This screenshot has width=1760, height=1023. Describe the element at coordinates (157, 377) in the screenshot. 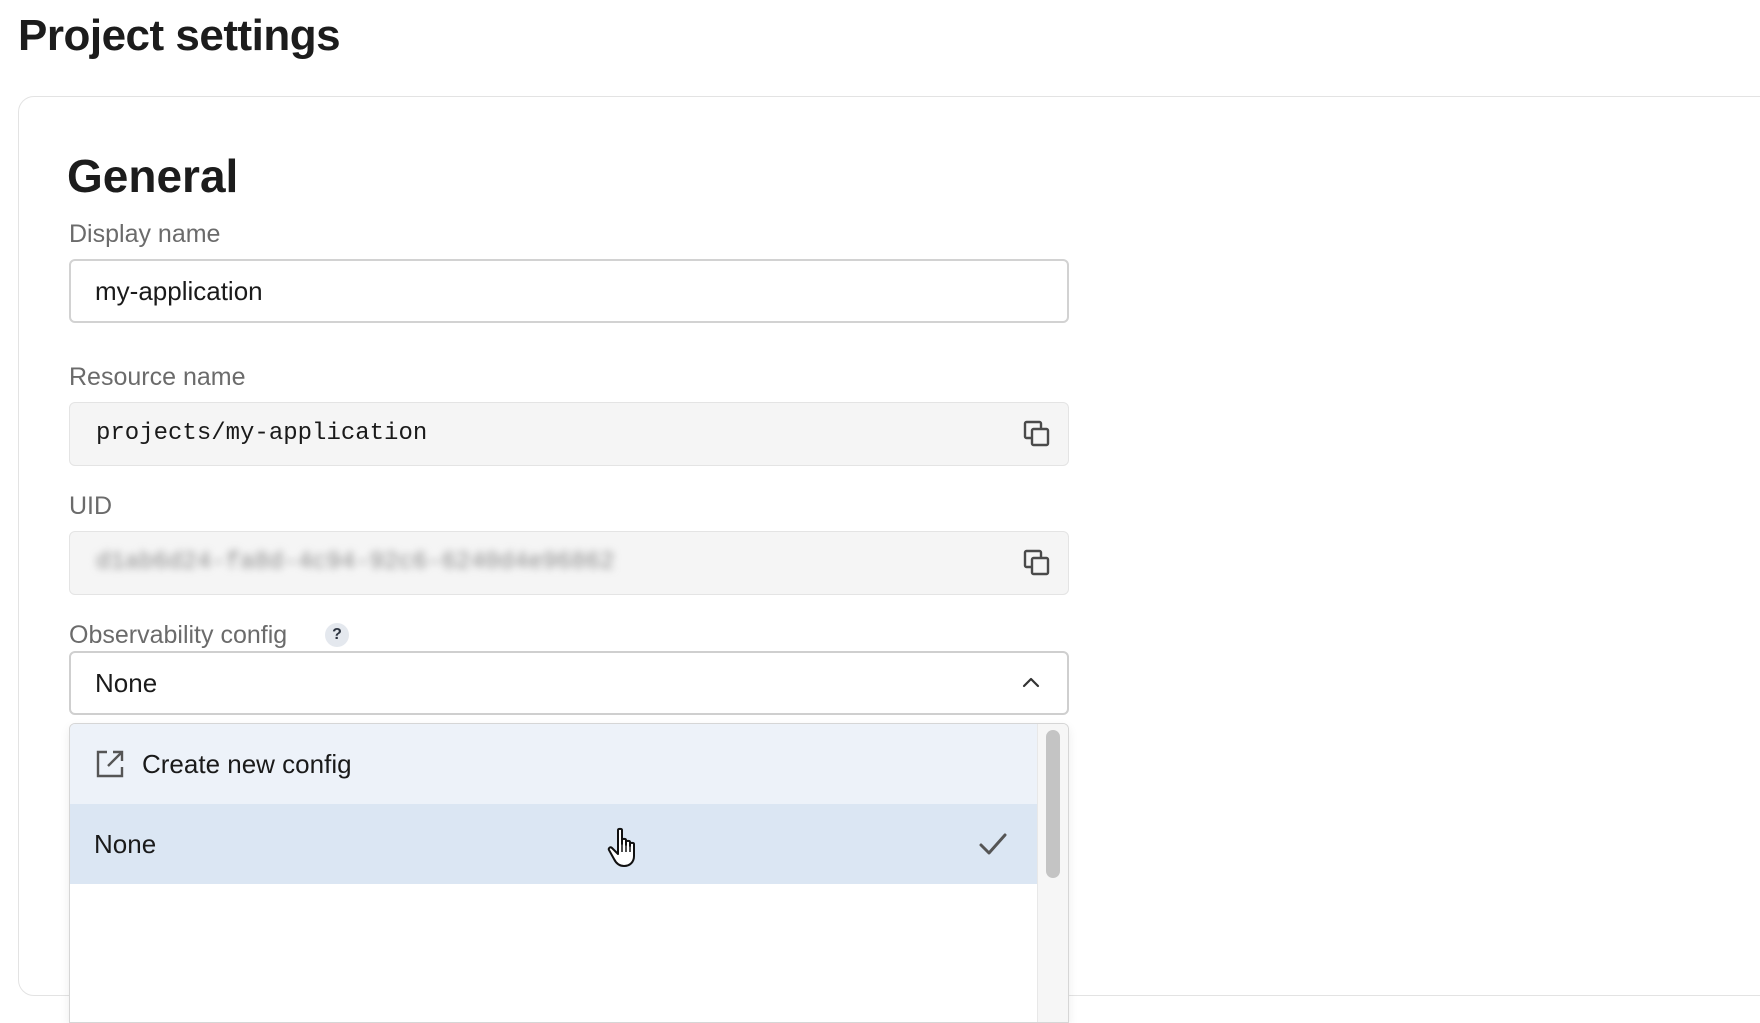

I see `resource-name-label: Resource name` at that location.